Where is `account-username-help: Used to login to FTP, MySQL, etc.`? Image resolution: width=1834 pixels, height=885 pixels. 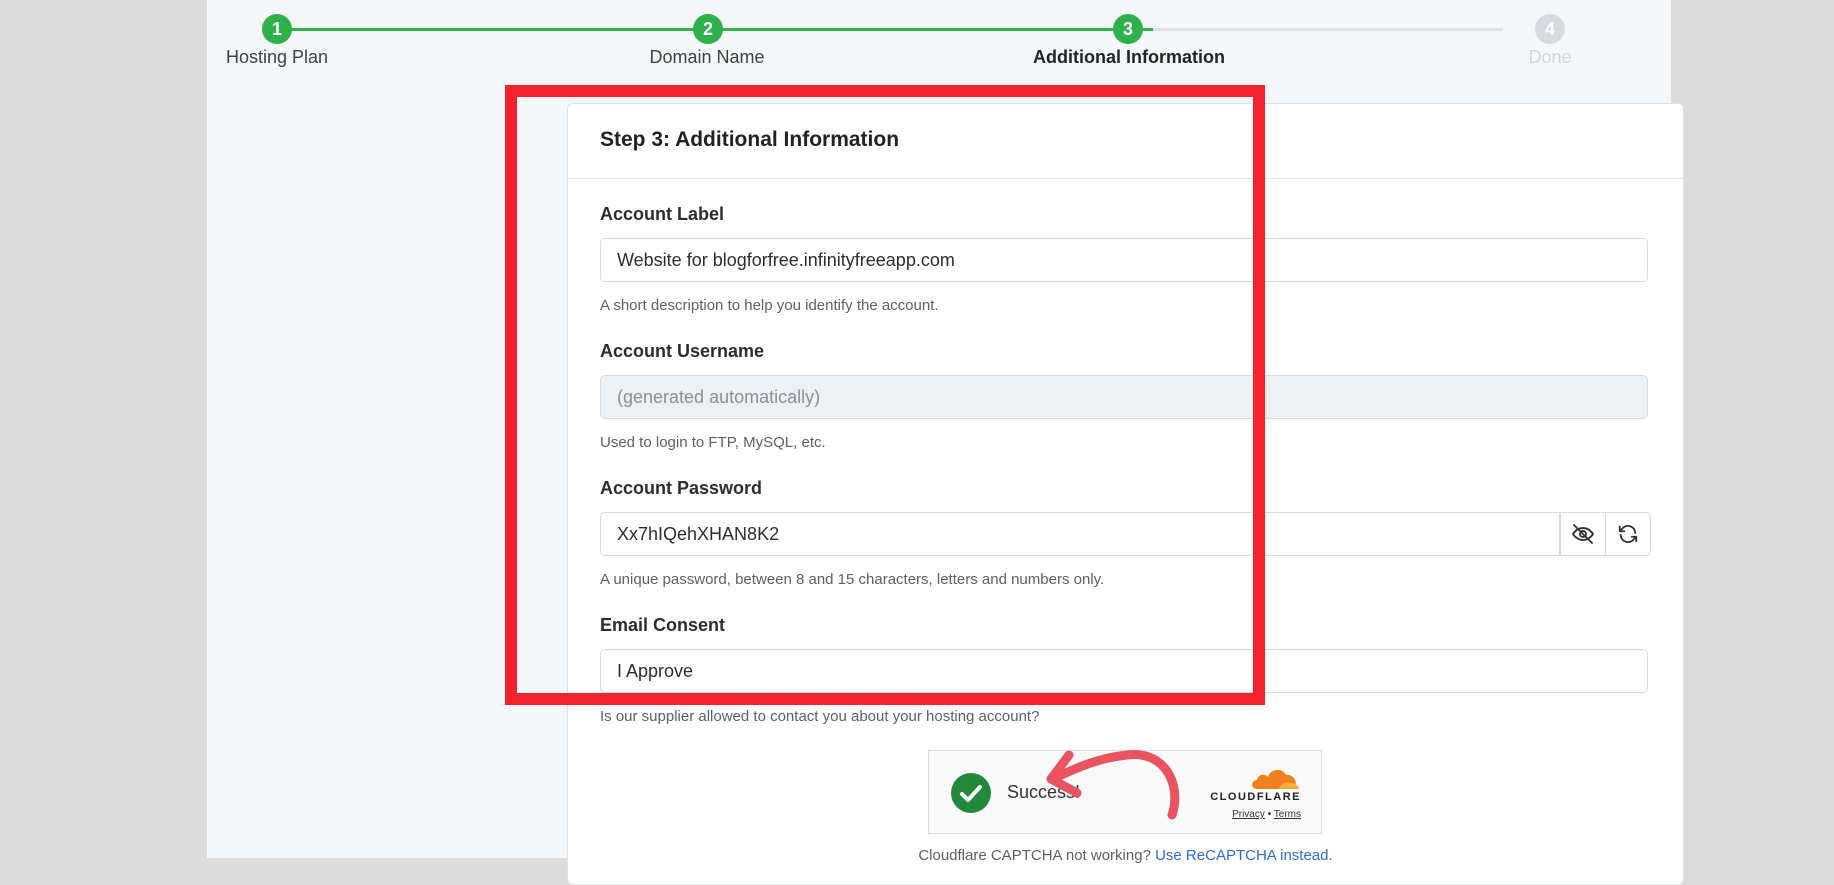
account-username-help: Used to login to FTP, MySQL, etc. is located at coordinates (713, 442).